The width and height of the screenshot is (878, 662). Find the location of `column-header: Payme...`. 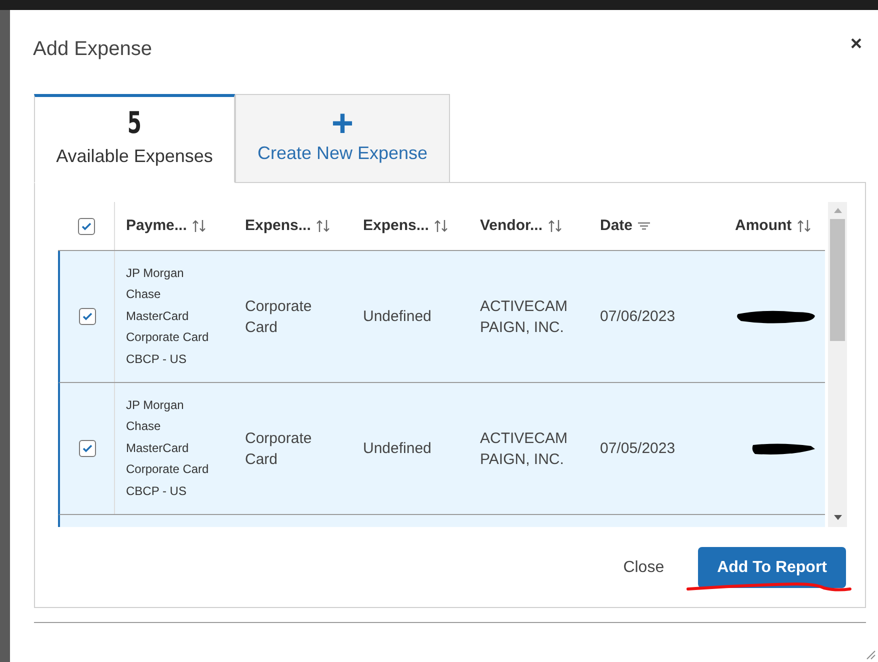

column-header: Payme... is located at coordinates (166, 226).